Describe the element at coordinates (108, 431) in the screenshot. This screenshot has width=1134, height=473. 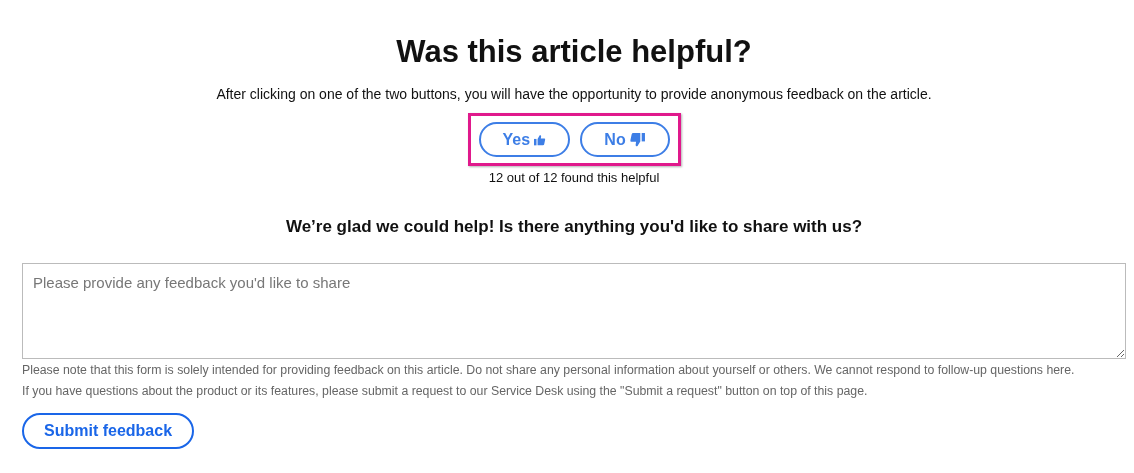
I see `submit-button: Submit feedback` at that location.